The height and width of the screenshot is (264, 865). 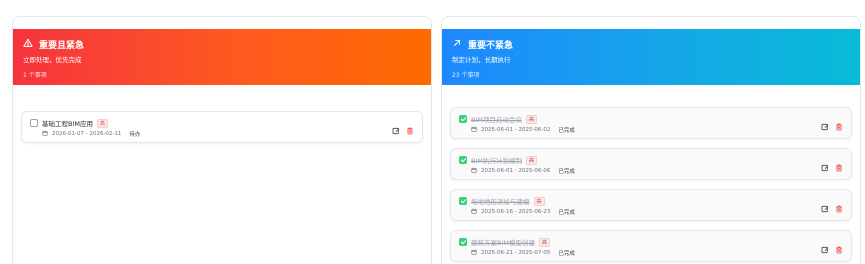 What do you see at coordinates (481, 60) in the screenshot?
I see `quadrant-subtitle: 制定计划，长期执行` at bounding box center [481, 60].